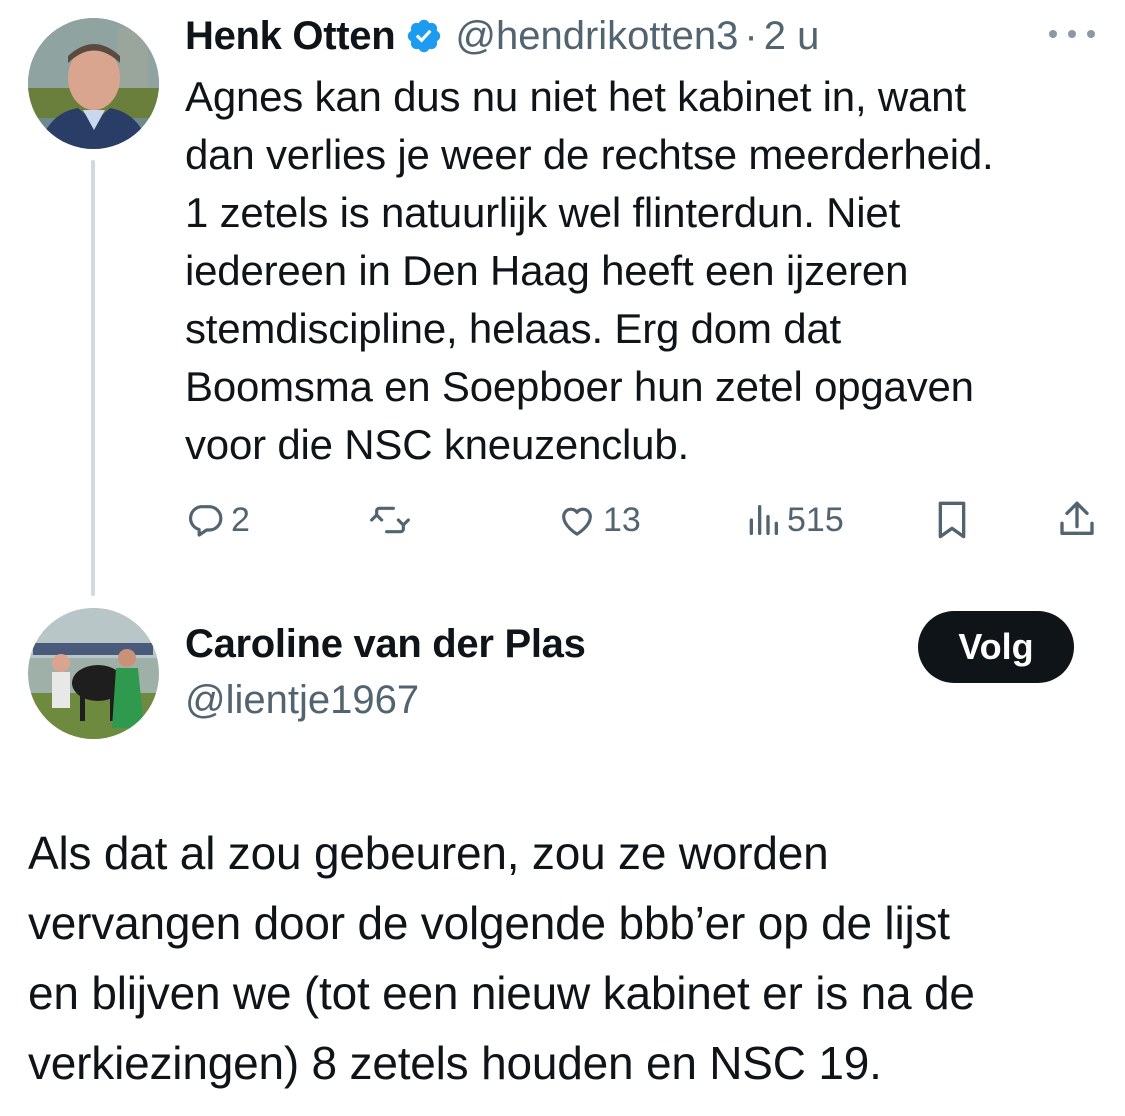 The width and height of the screenshot is (1125, 1116). What do you see at coordinates (290, 36) in the screenshot?
I see `author-name: Henk Otten` at bounding box center [290, 36].